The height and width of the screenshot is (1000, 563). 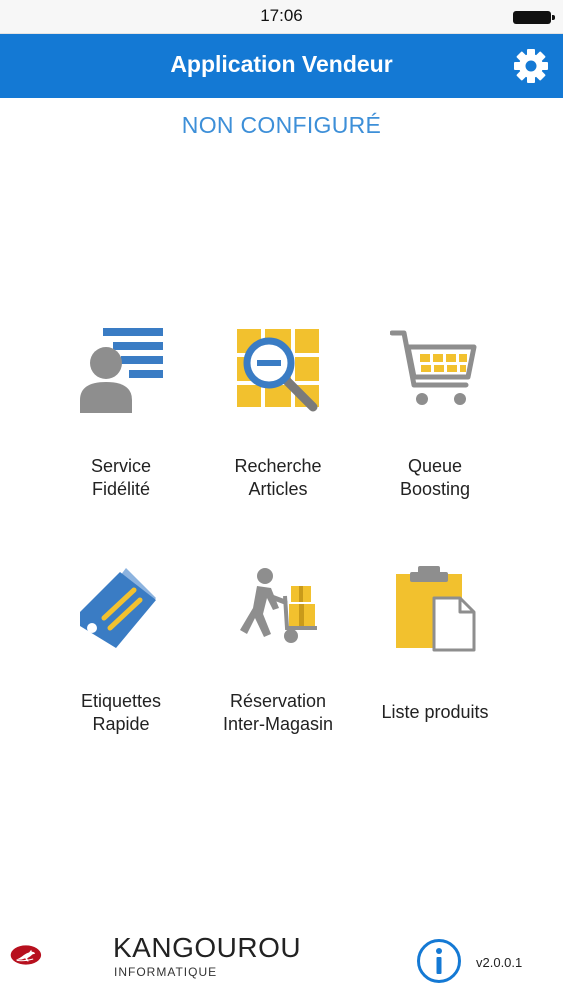 I want to click on clipboard-list-icon, so click(x=436, y=609).